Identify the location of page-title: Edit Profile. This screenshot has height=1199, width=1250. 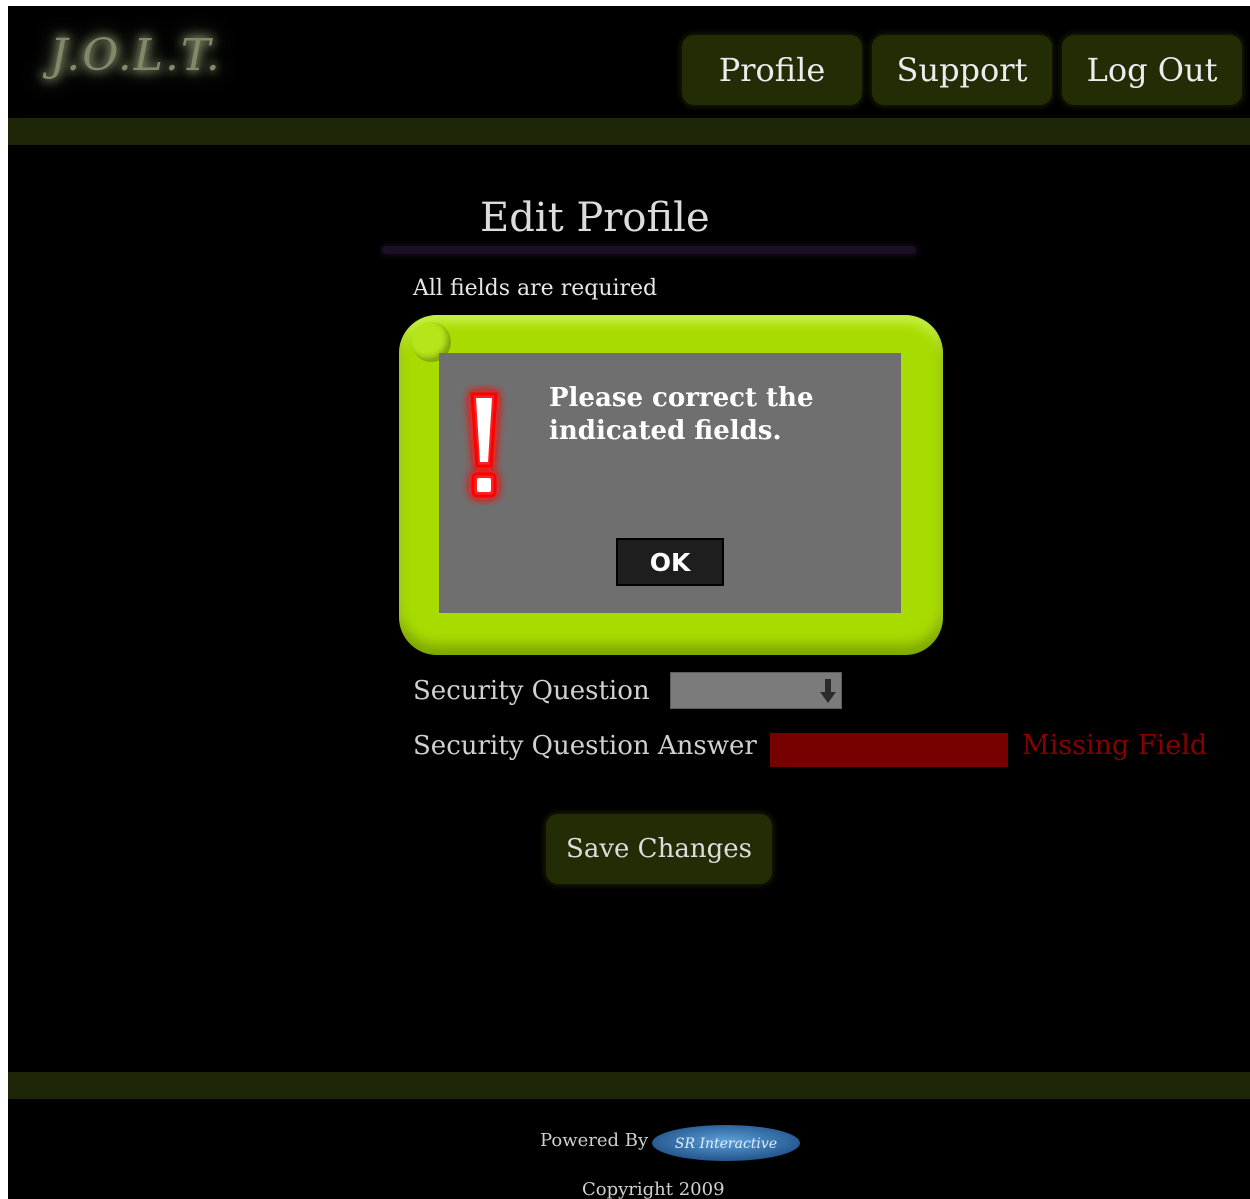
(595, 218).